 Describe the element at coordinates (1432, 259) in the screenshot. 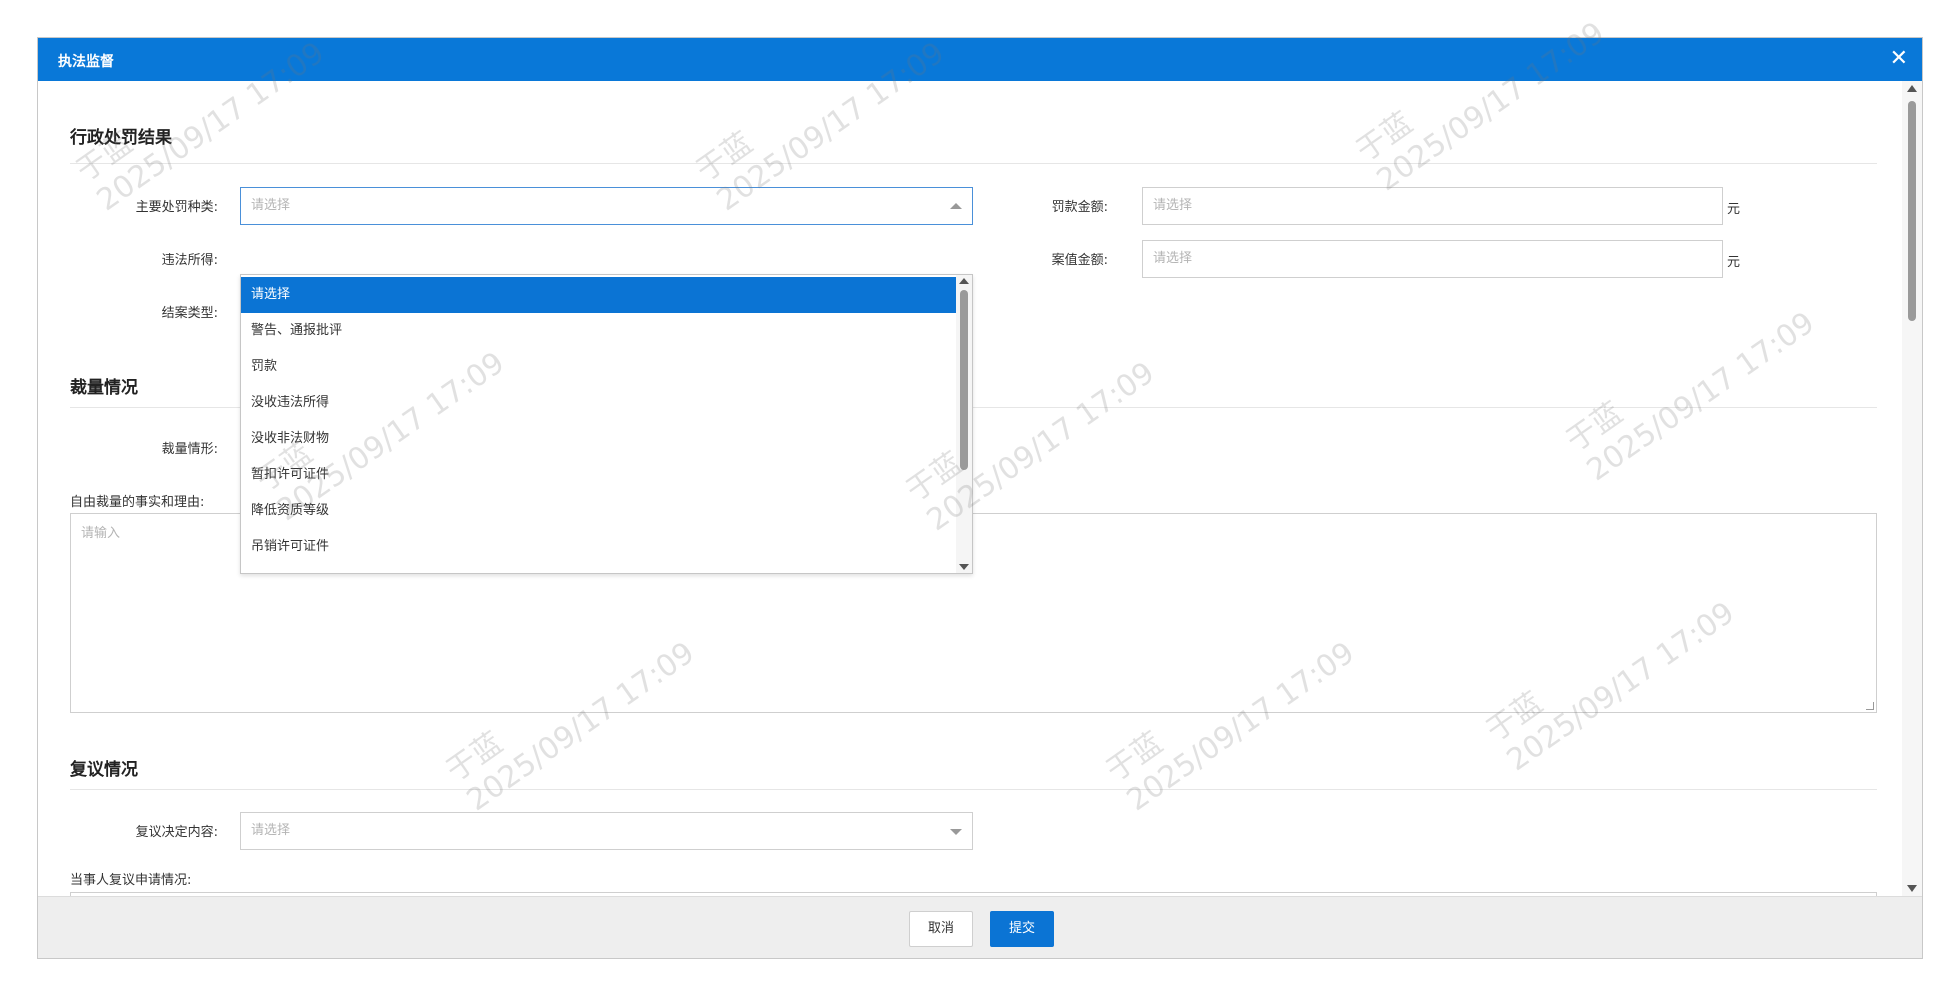

I see `case-value-field: 请选择` at that location.